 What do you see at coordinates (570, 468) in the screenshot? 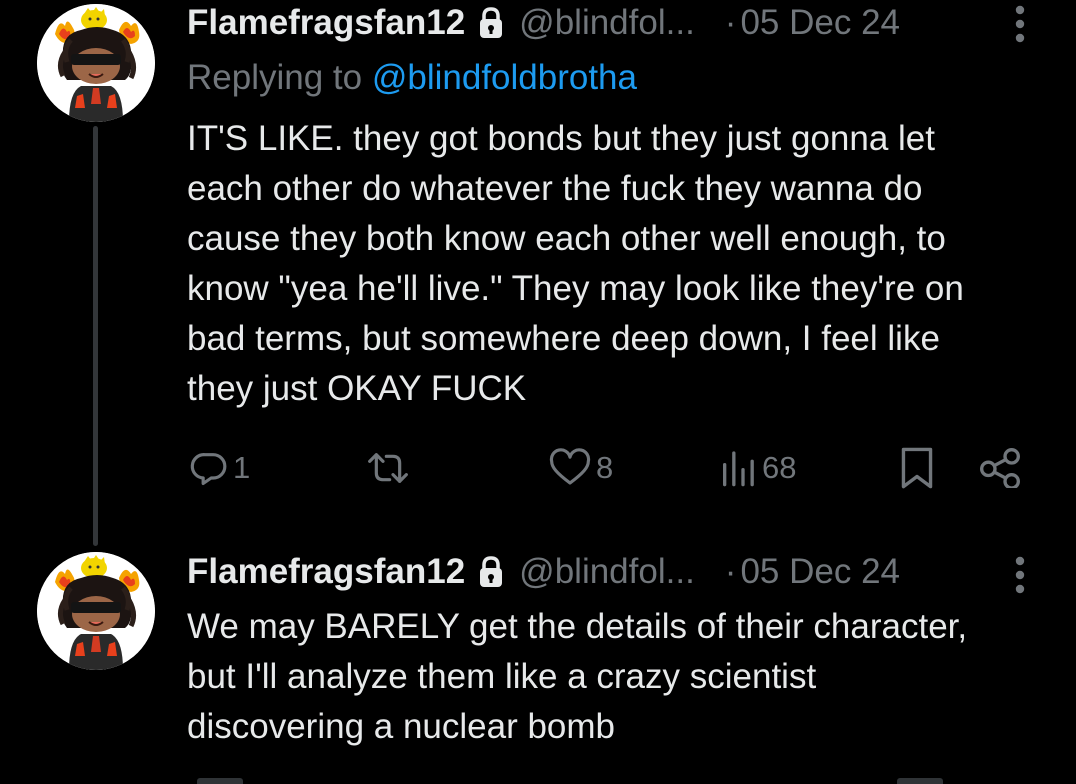
I see `heart-icon` at bounding box center [570, 468].